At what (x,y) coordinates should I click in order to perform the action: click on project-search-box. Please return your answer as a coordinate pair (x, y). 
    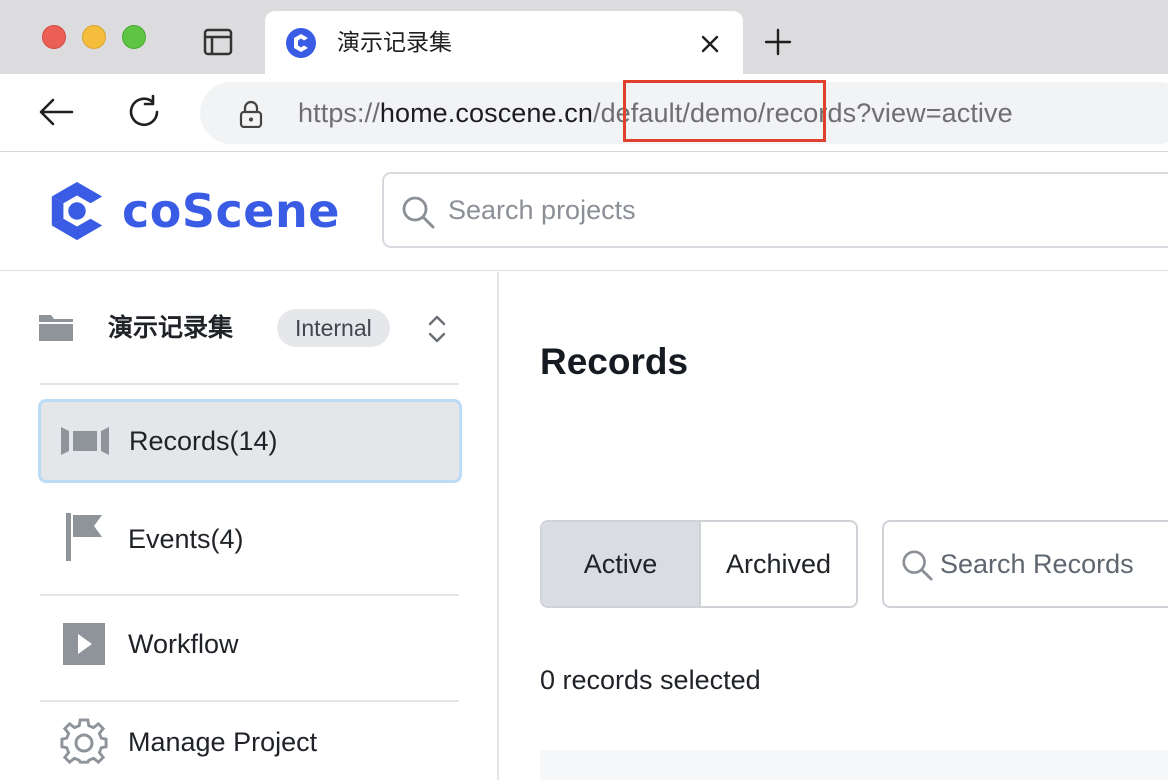
    Looking at the image, I should click on (775, 210).